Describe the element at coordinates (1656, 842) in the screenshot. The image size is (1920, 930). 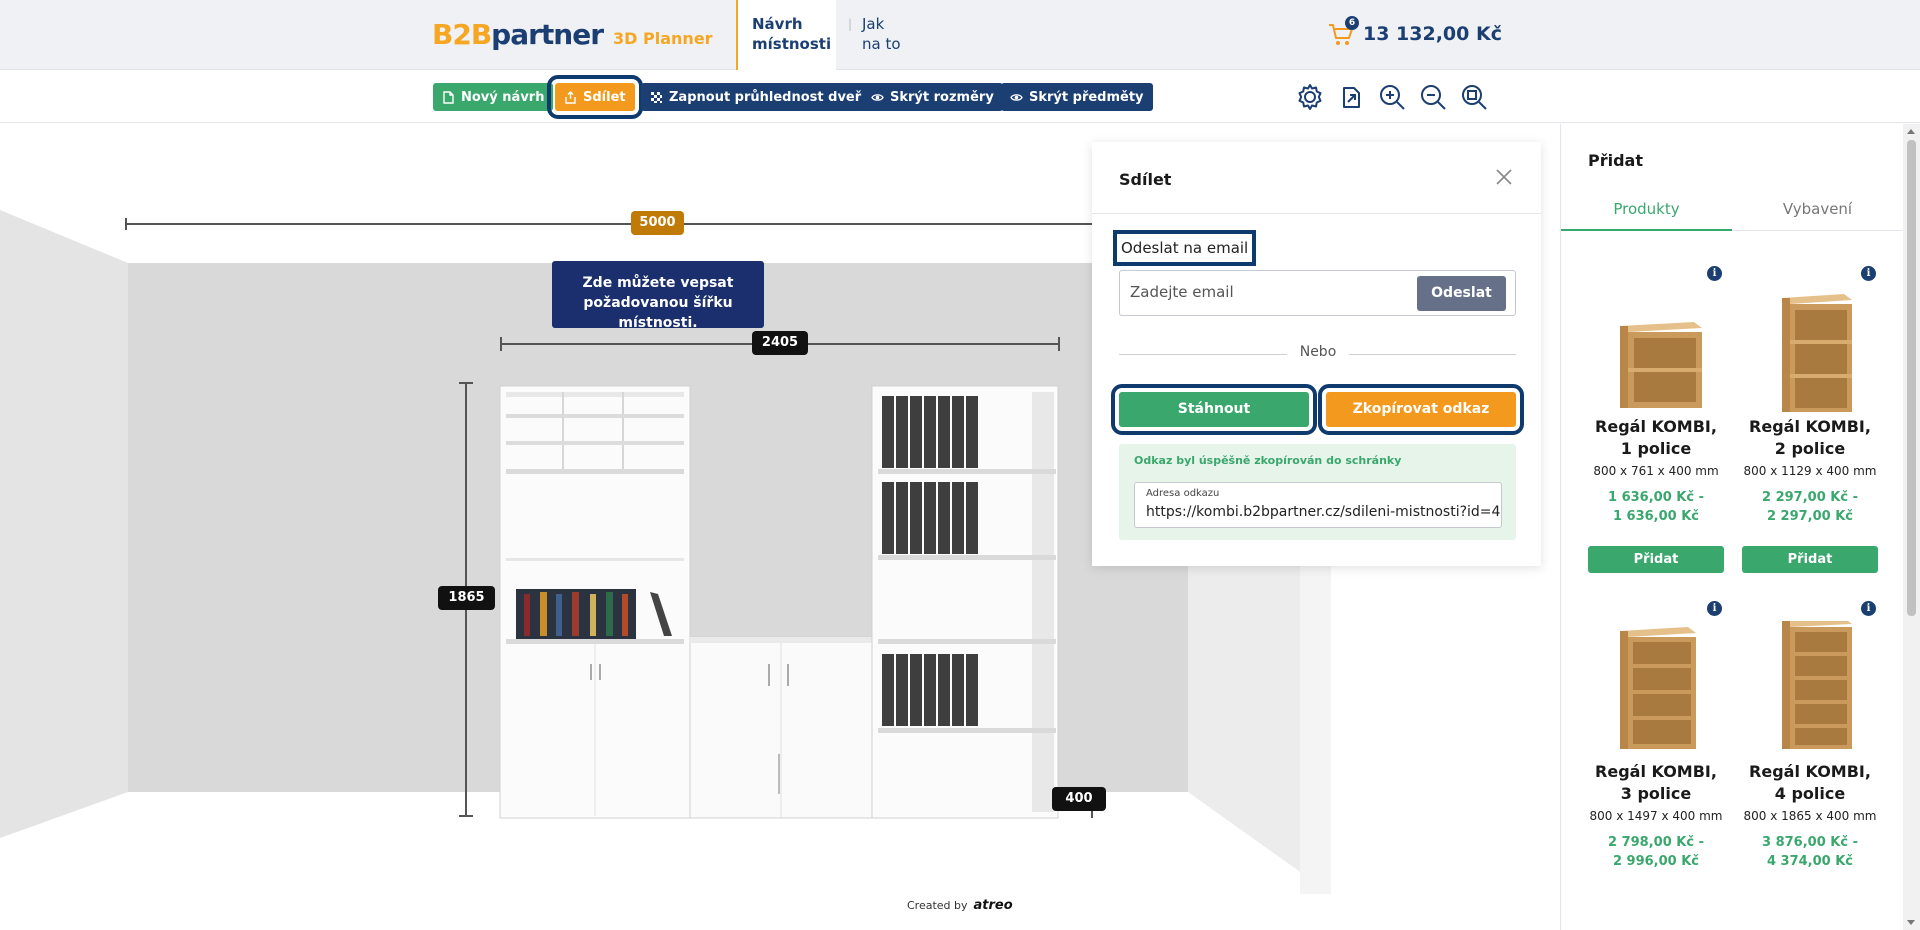
I see `product-price-from: 2 798,00 Kč -` at that location.